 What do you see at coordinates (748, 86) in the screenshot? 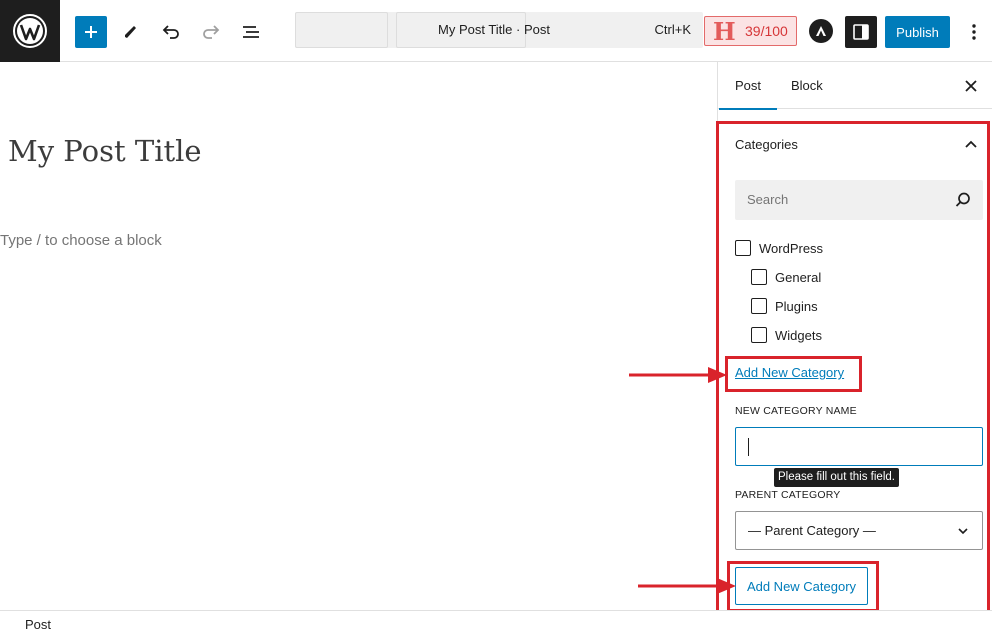
I see `tab-post: Post` at bounding box center [748, 86].